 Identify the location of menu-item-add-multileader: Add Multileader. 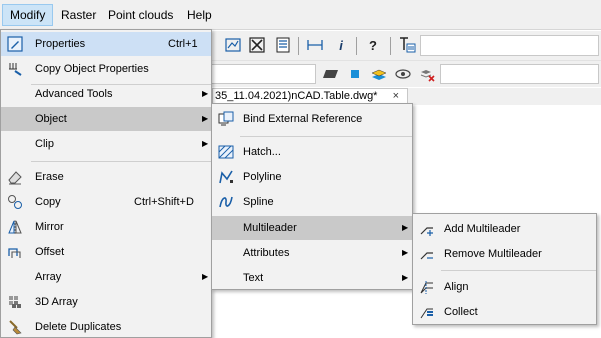
(504, 229).